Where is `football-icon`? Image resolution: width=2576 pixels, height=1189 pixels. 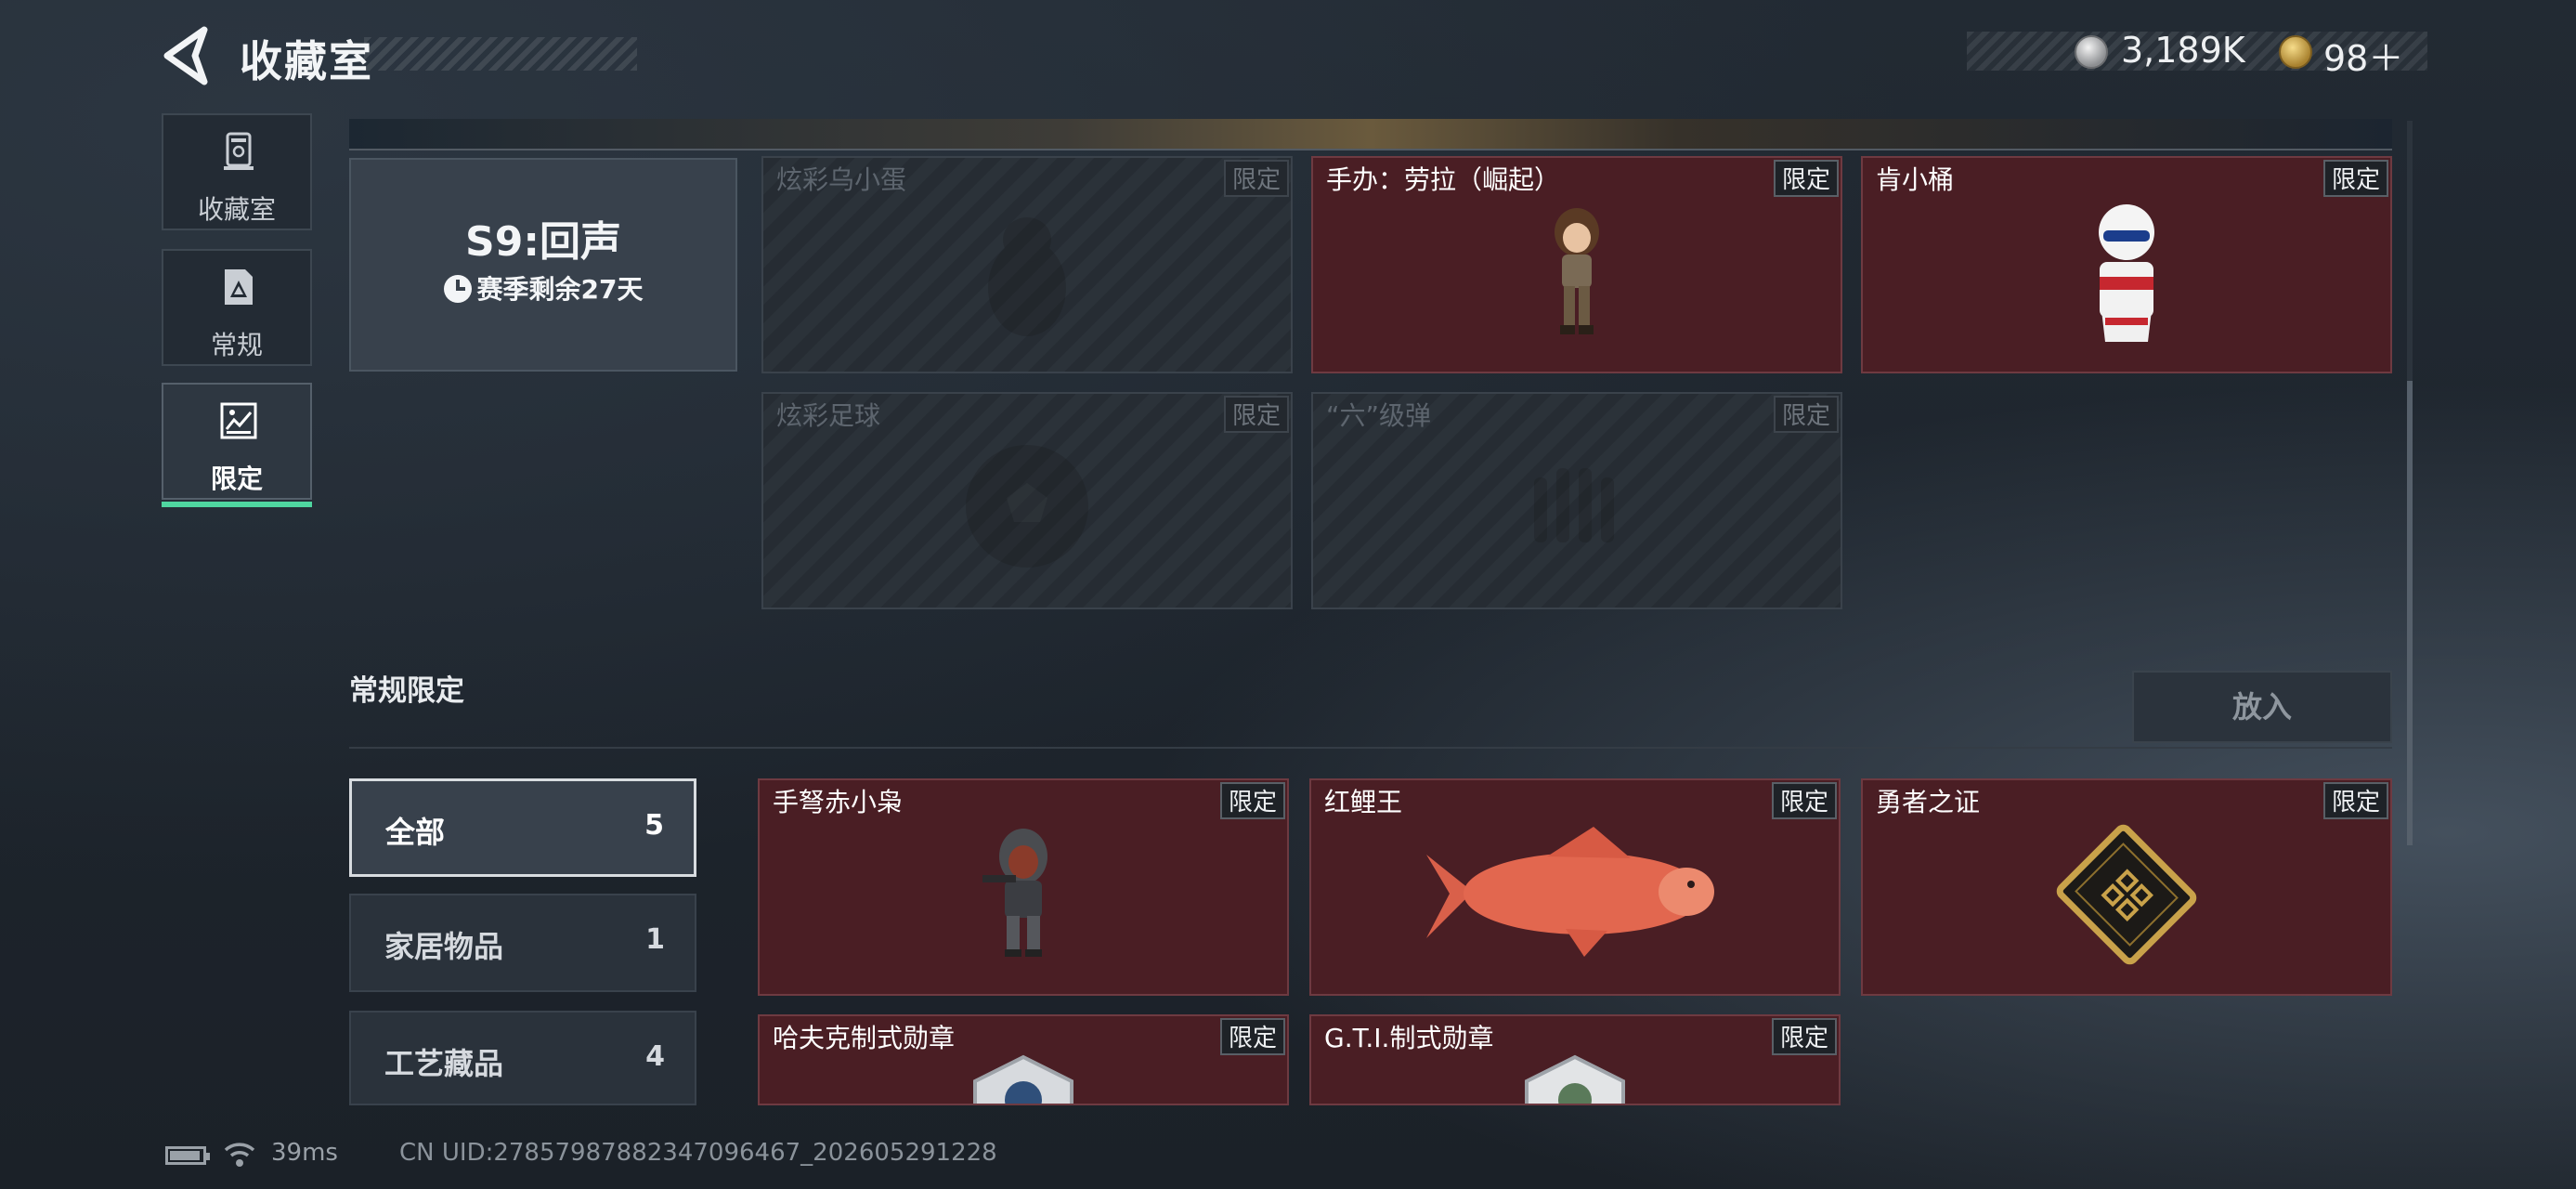 football-icon is located at coordinates (1027, 507).